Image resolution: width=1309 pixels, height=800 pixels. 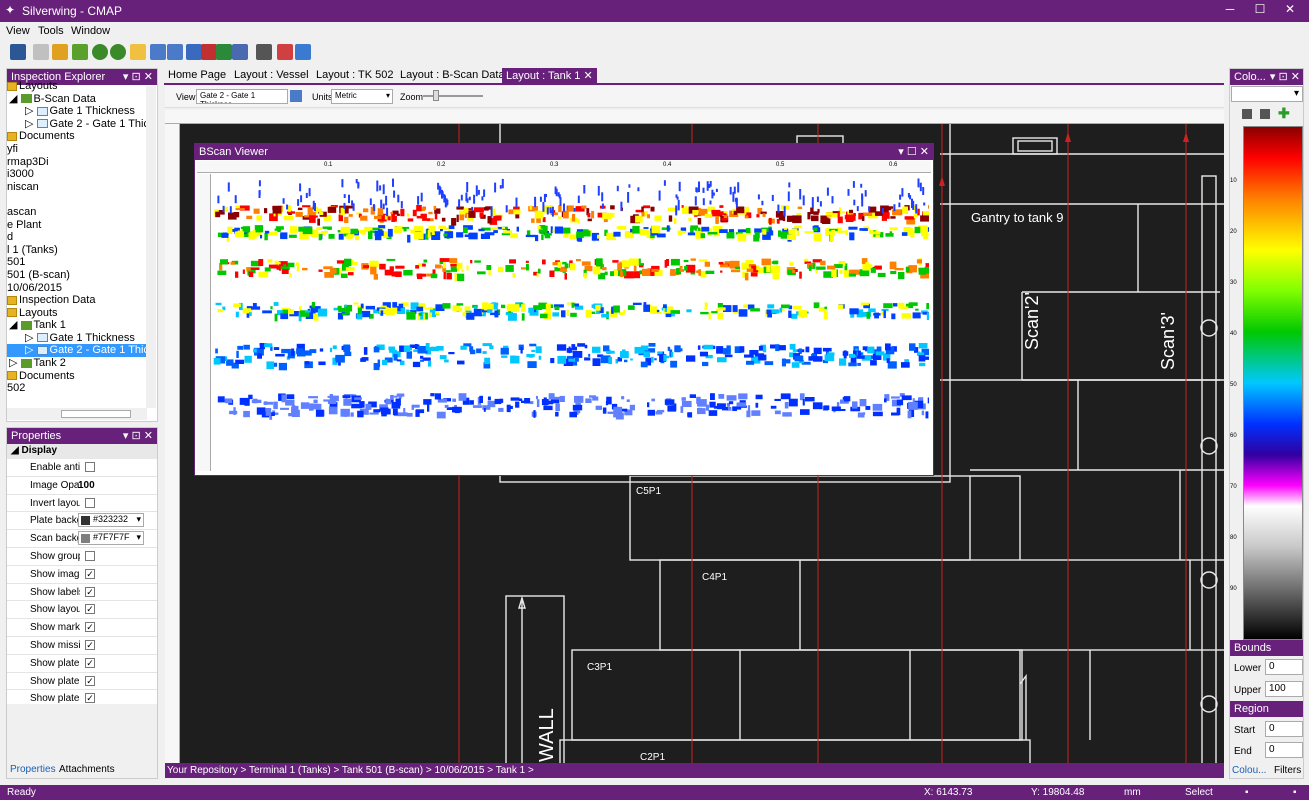 I want to click on minimize-icon: ─, so click(x=1230, y=9).